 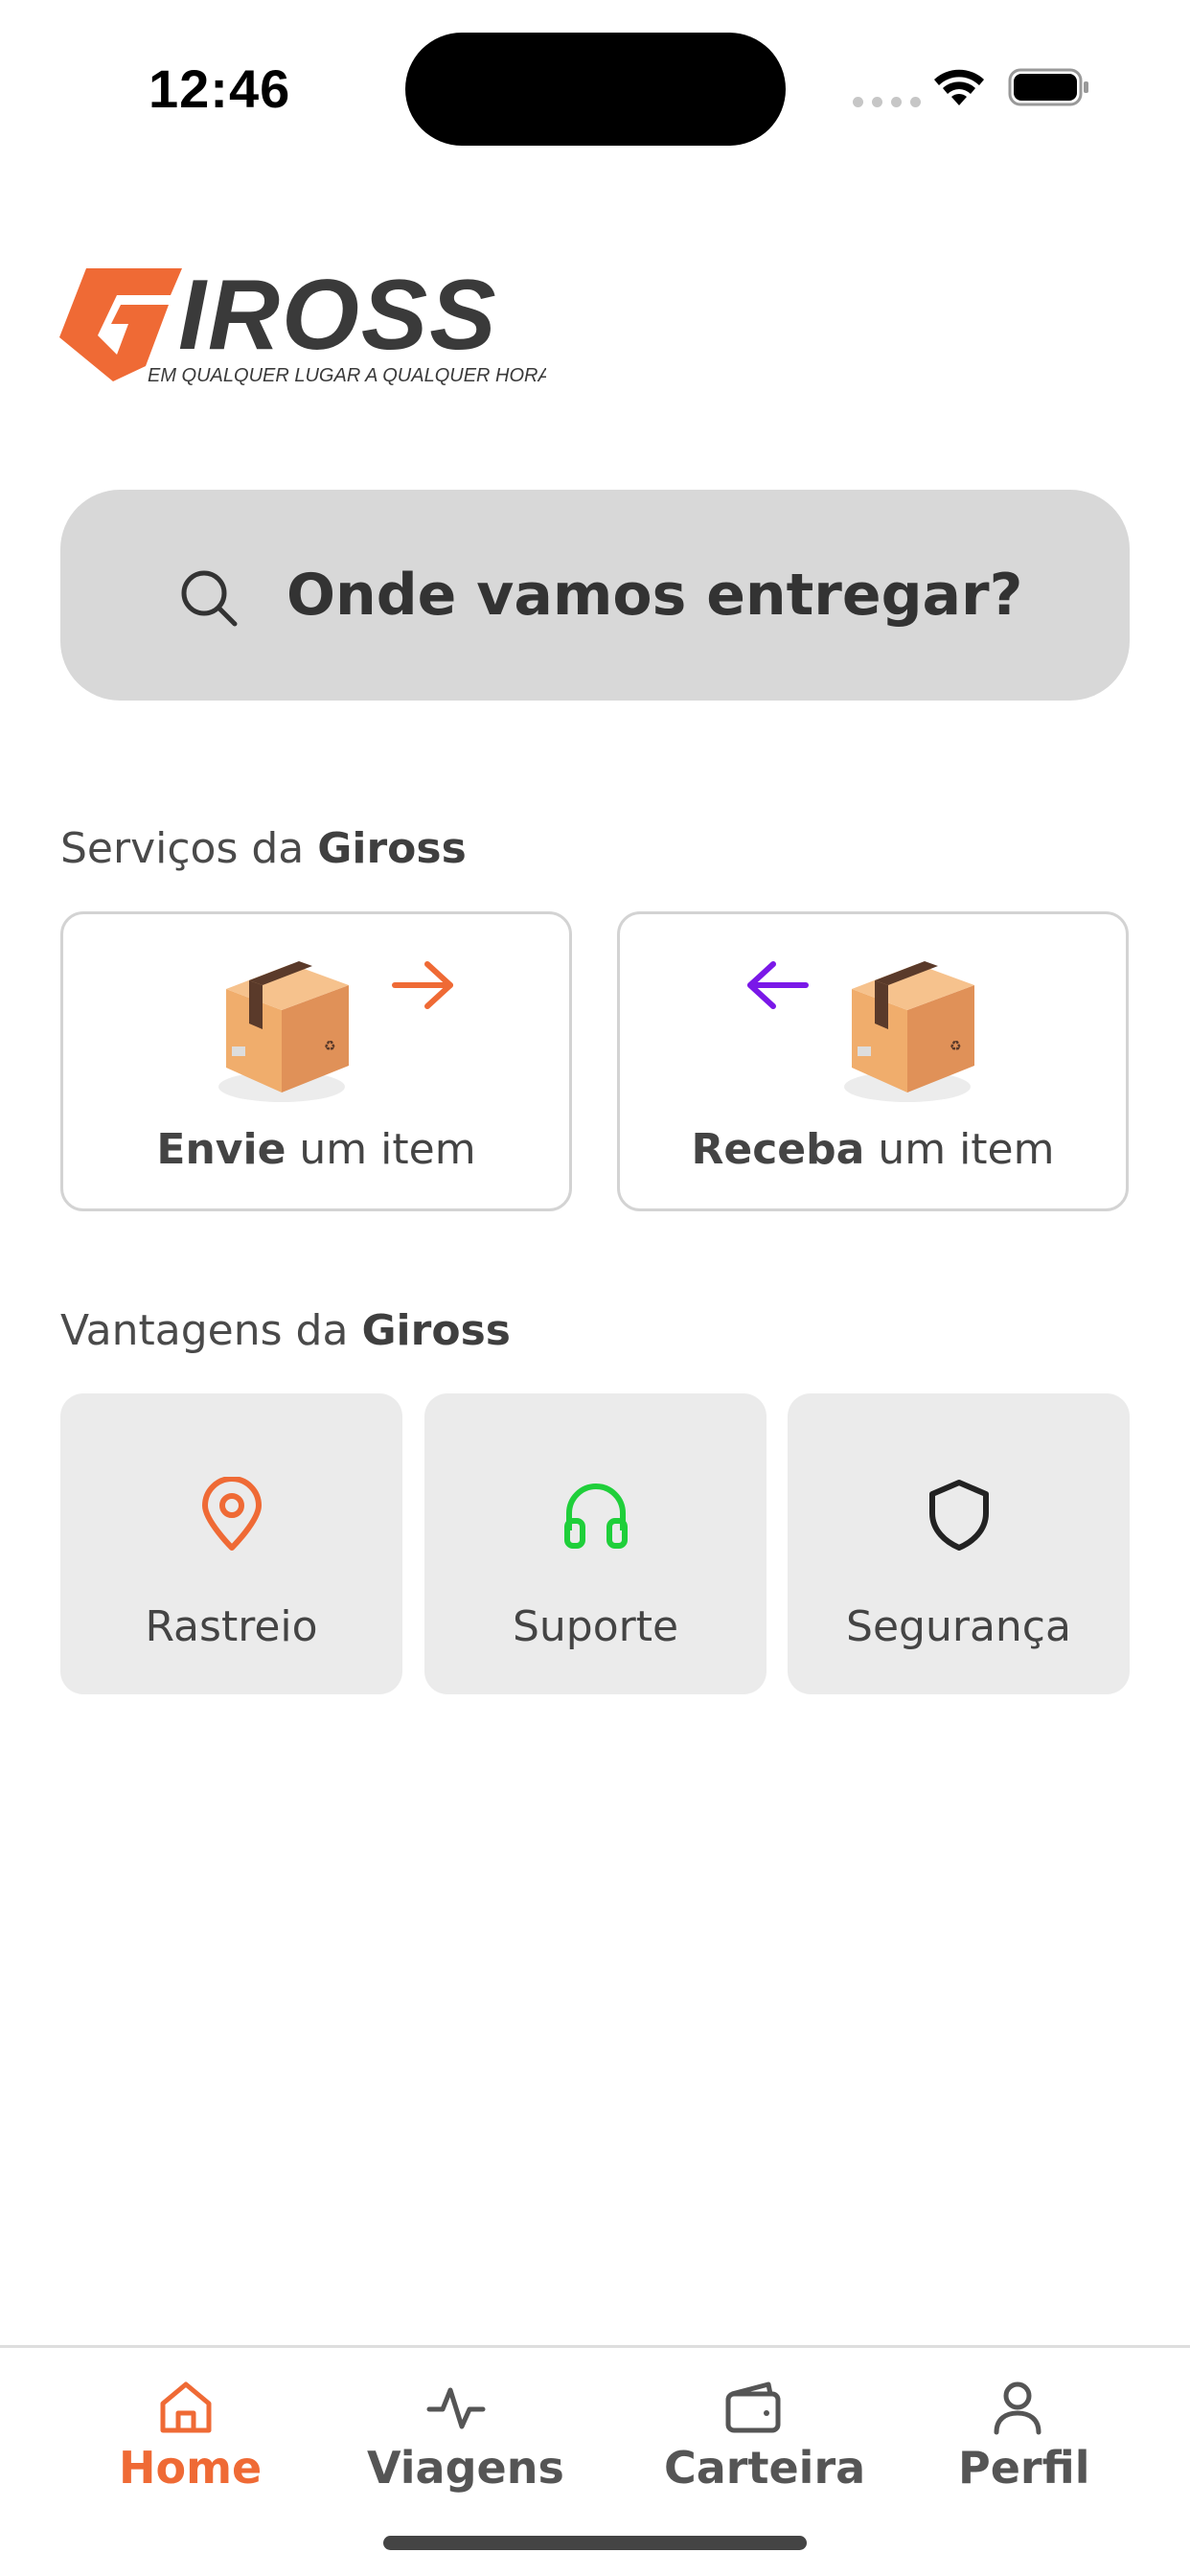 I want to click on svg-text:EM QUALQUER LUGAR A QUALQUER H: EM QUALQUER LUGAR A QUALQUER HORA, so click(x=347, y=375).